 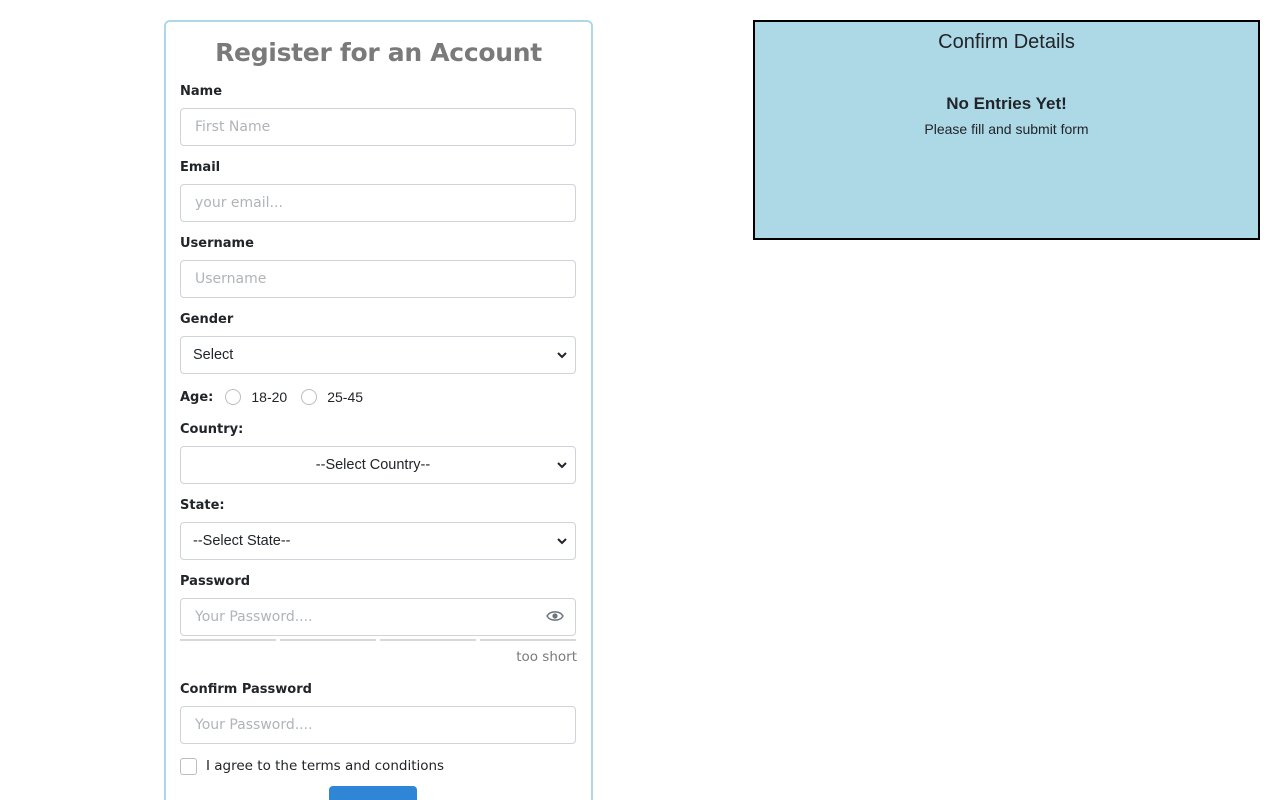 What do you see at coordinates (546, 657) in the screenshot?
I see `password-strength-text: too short` at bounding box center [546, 657].